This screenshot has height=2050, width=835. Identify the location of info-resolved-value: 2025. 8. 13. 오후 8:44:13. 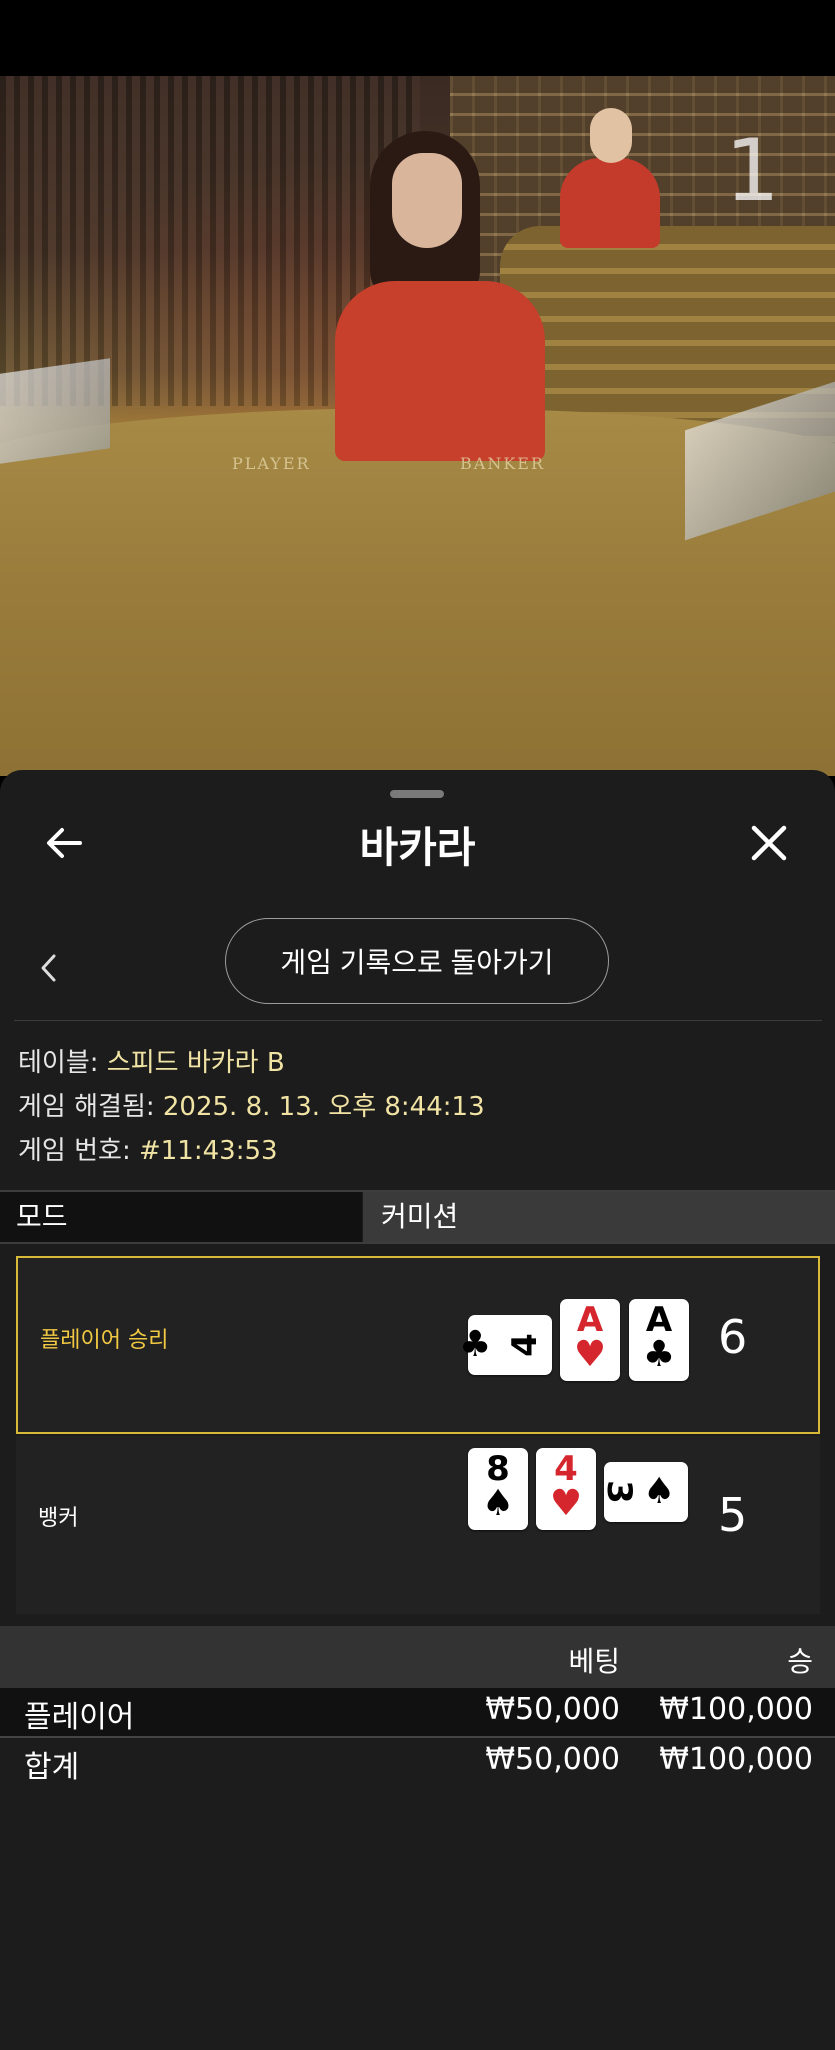
(323, 1107).